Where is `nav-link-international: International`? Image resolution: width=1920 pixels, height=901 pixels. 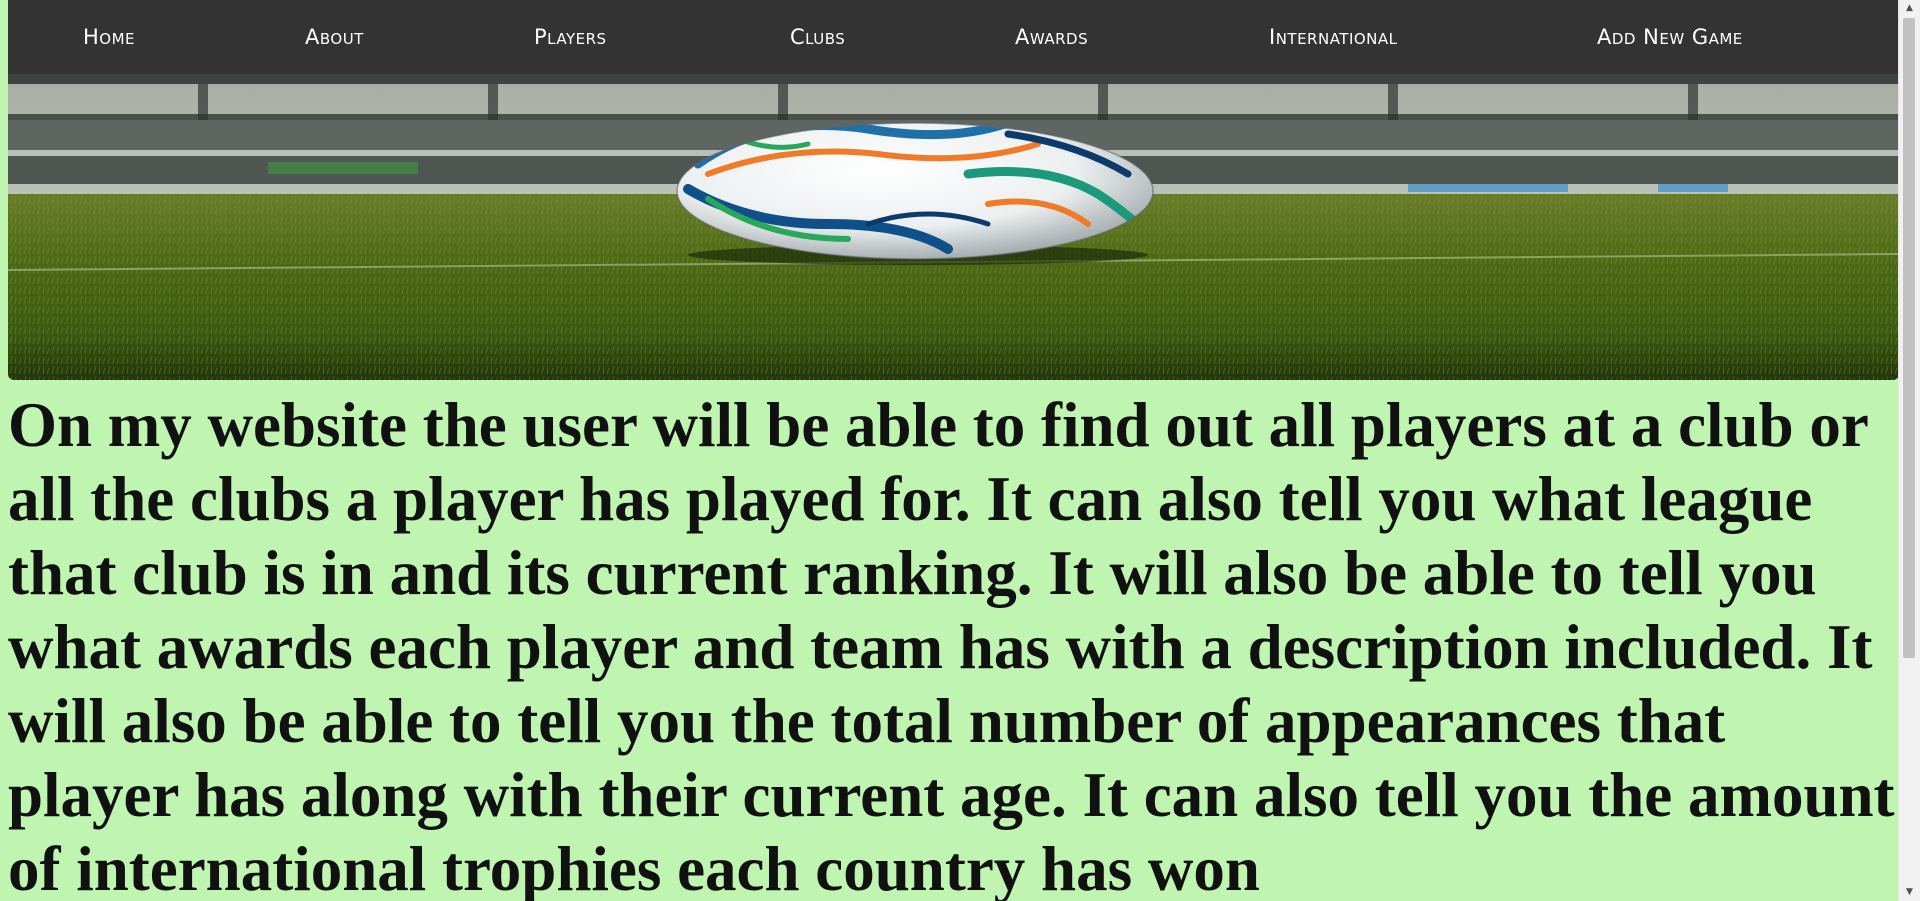 nav-link-international: International is located at coordinates (1333, 37).